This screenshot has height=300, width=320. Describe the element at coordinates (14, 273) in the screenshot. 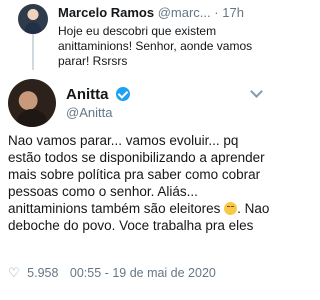

I see `heart-icon: ♡` at that location.